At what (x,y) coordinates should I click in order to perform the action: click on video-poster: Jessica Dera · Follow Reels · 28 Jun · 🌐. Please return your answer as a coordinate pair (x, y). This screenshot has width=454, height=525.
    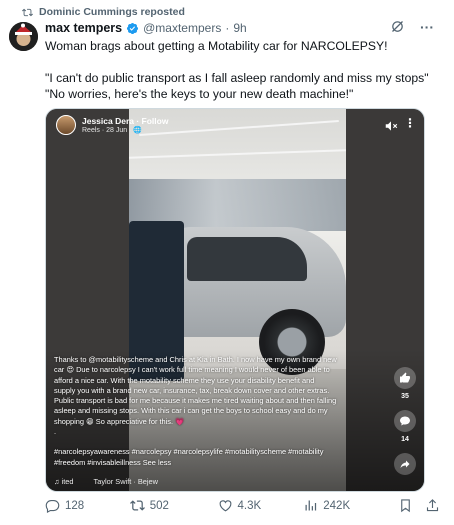
    Looking at the image, I should click on (112, 125).